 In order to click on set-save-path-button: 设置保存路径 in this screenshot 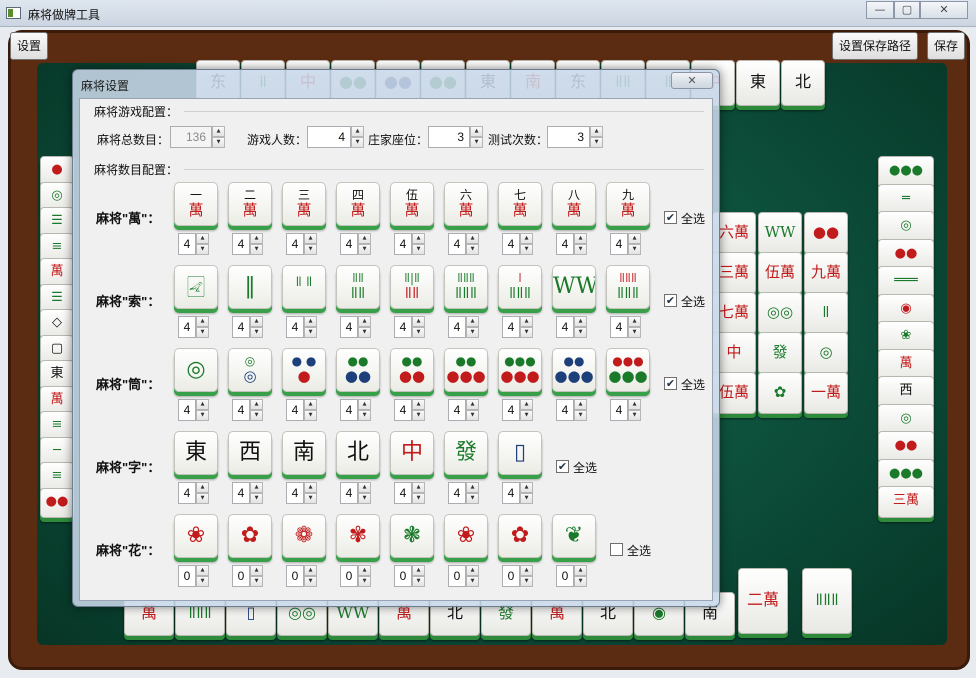, I will do `click(875, 46)`.